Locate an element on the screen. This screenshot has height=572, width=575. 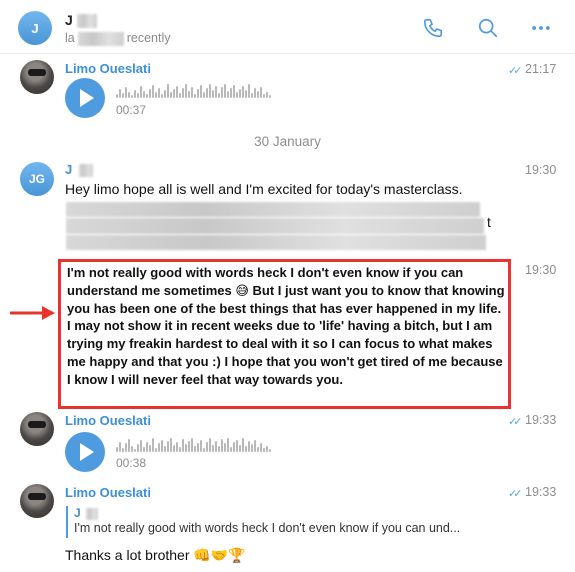
message-body: Thanks a lot brother 👊🤝🏆 is located at coordinates (155, 555).